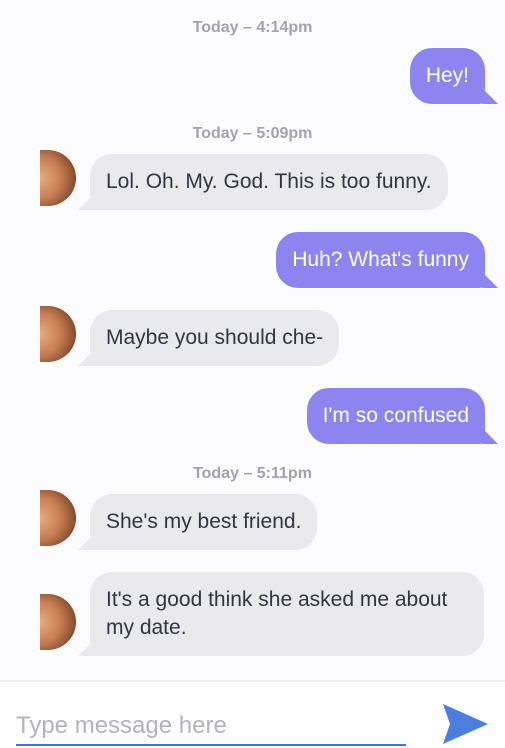  I want to click on timestamp: Today – 4:14pm, so click(252, 27).